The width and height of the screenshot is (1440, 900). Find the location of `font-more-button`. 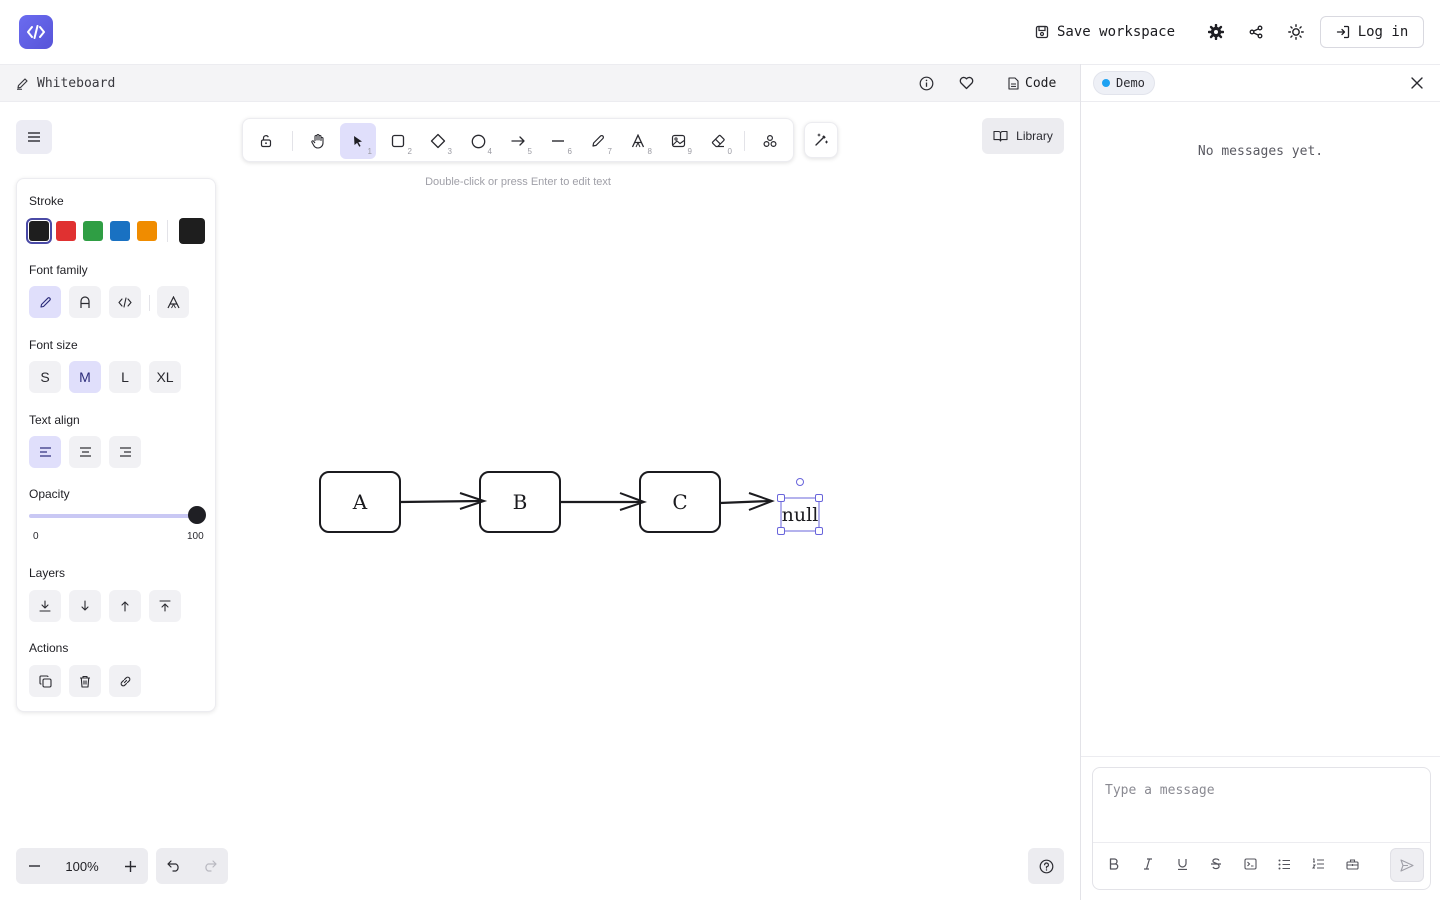

font-more-button is located at coordinates (173, 302).